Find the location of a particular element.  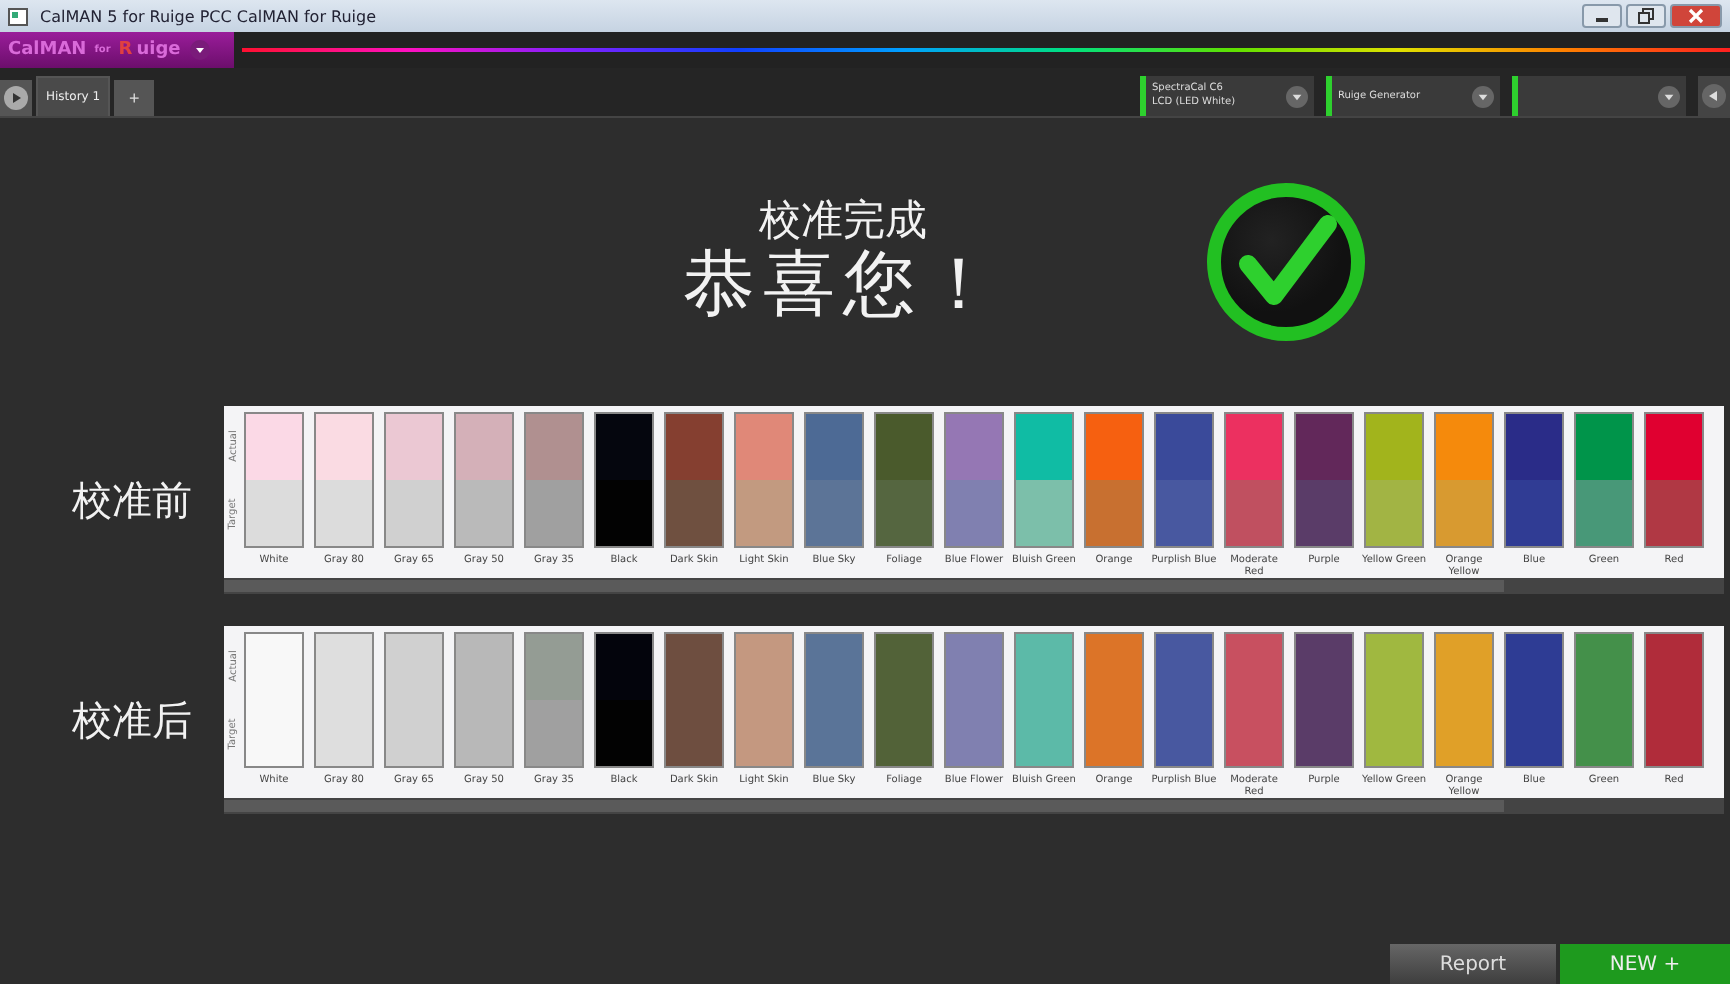

comparison-label: 校准前 is located at coordinates (132, 500).